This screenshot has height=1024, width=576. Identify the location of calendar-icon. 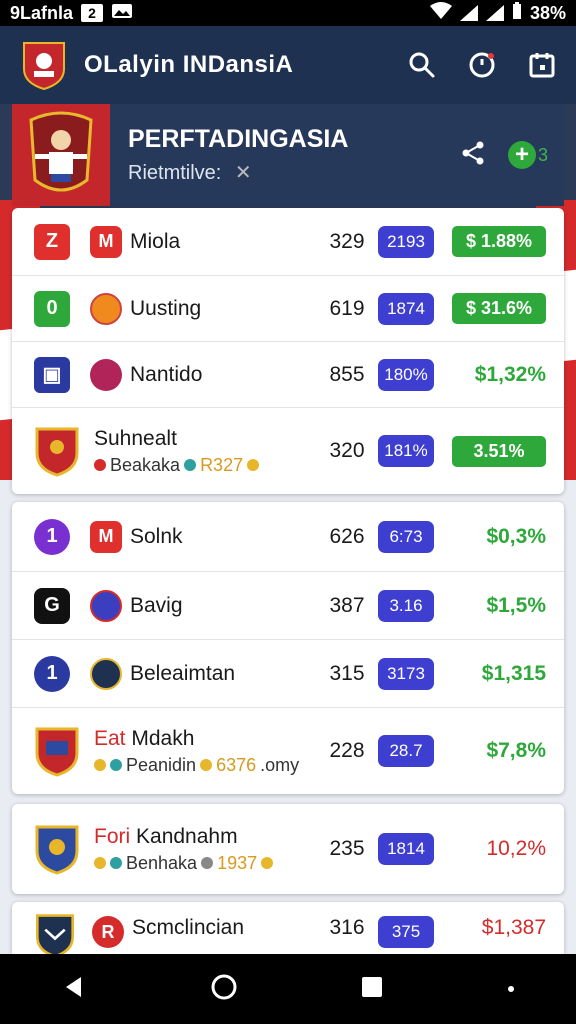
(542, 65).